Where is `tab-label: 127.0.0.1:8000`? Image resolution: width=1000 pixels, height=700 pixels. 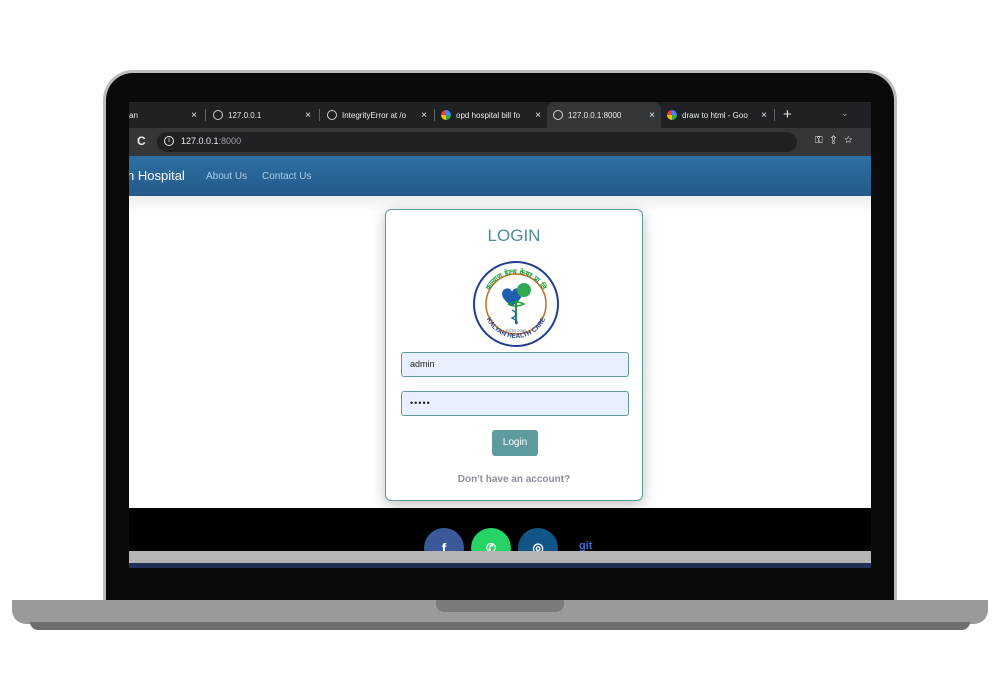 tab-label: 127.0.0.1:8000 is located at coordinates (595, 115).